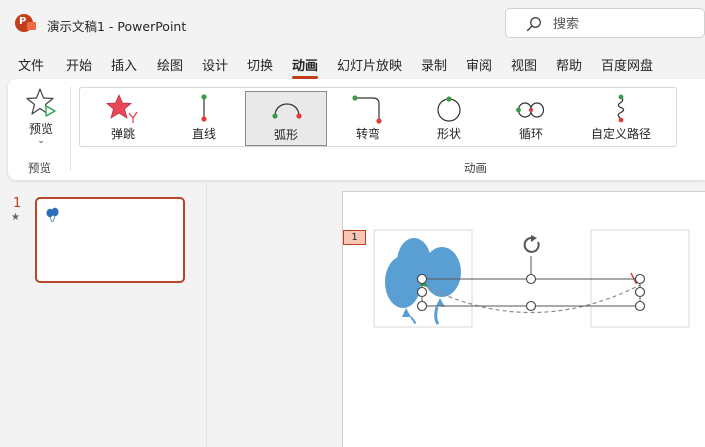  What do you see at coordinates (623, 24) in the screenshot?
I see `search-input` at bounding box center [623, 24].